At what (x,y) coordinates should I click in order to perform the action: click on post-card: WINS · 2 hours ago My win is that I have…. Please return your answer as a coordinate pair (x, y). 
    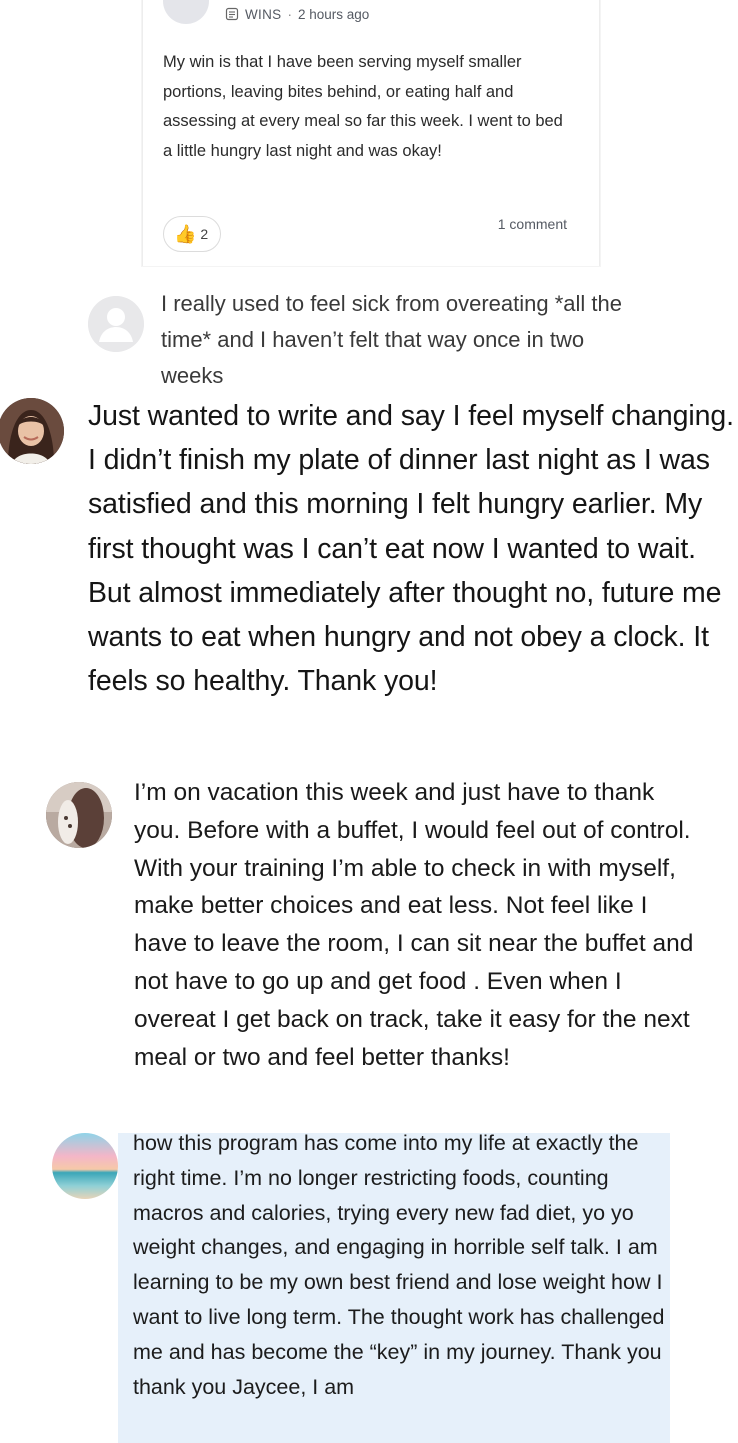
    Looking at the image, I should click on (371, 133).